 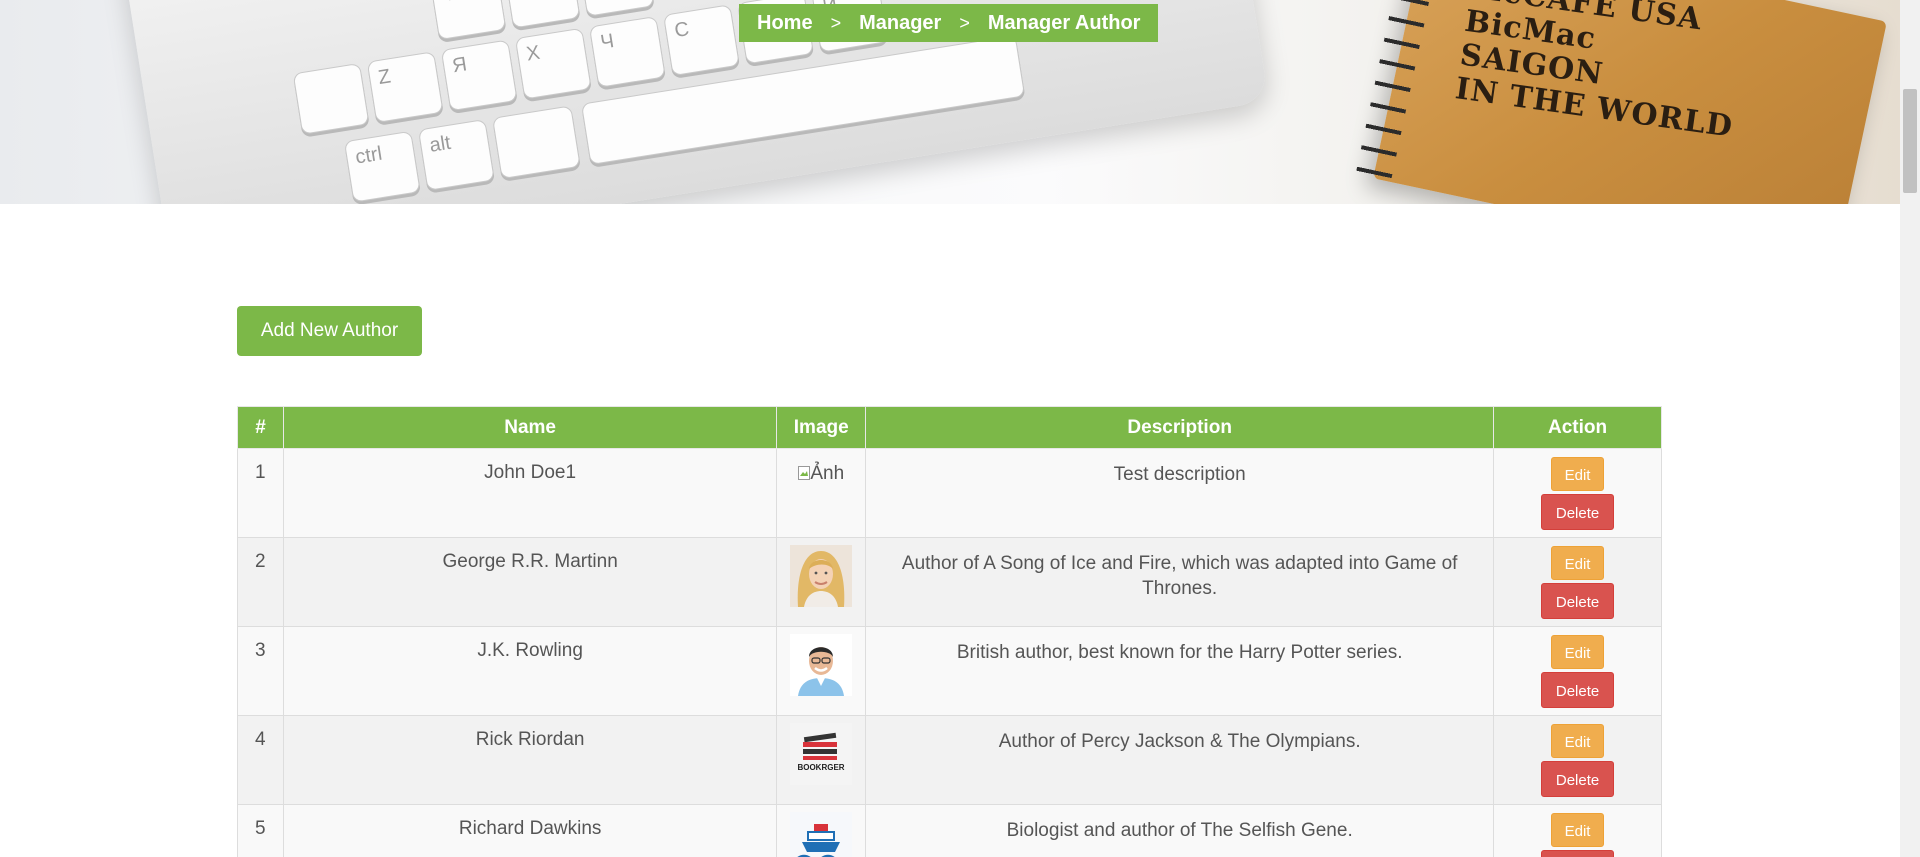 I want to click on column-header-action: Action, so click(x=1577, y=427).